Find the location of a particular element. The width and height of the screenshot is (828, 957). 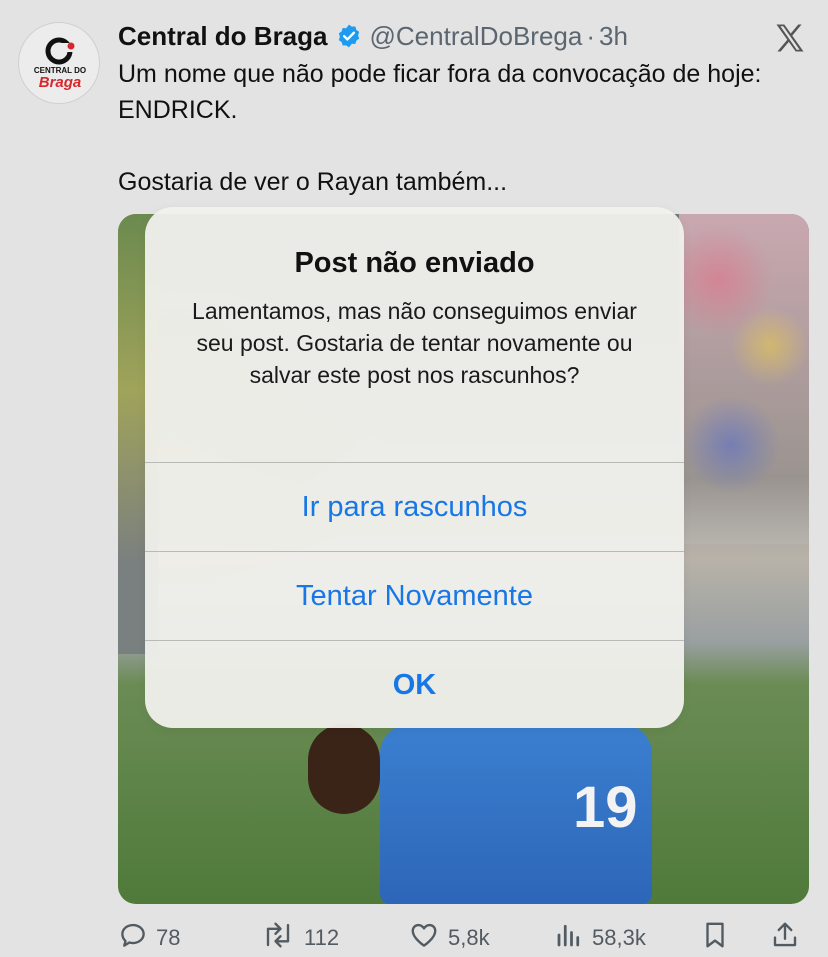

like-button: 5,8k is located at coordinates (449, 938).